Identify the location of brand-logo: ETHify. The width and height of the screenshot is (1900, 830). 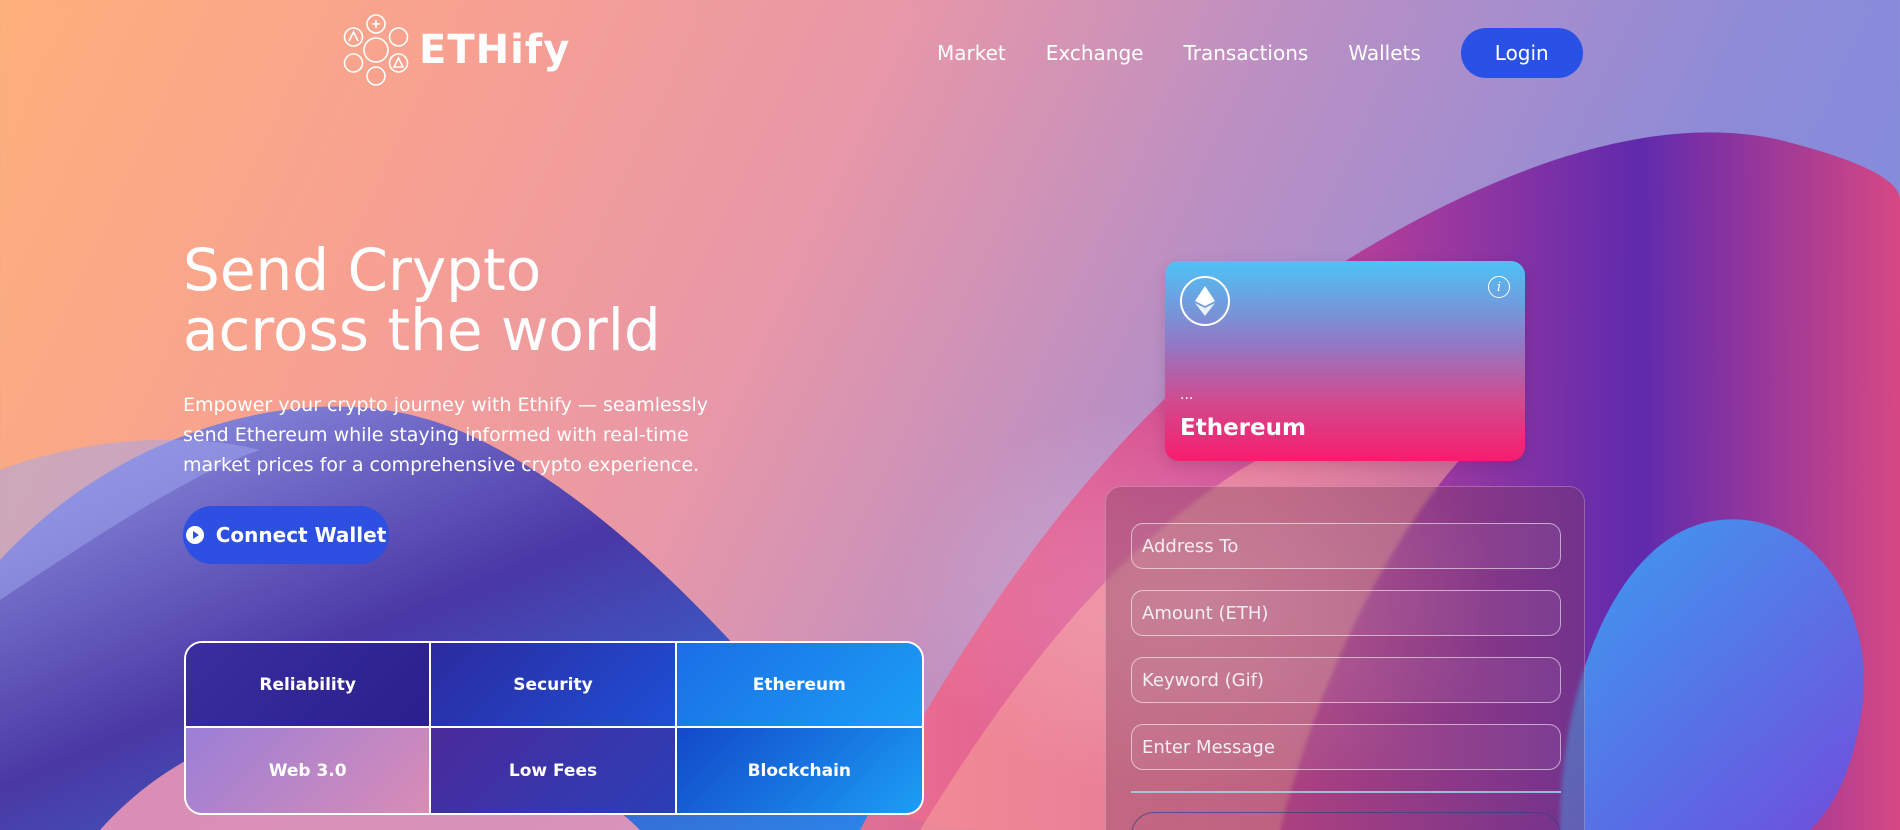
(454, 50).